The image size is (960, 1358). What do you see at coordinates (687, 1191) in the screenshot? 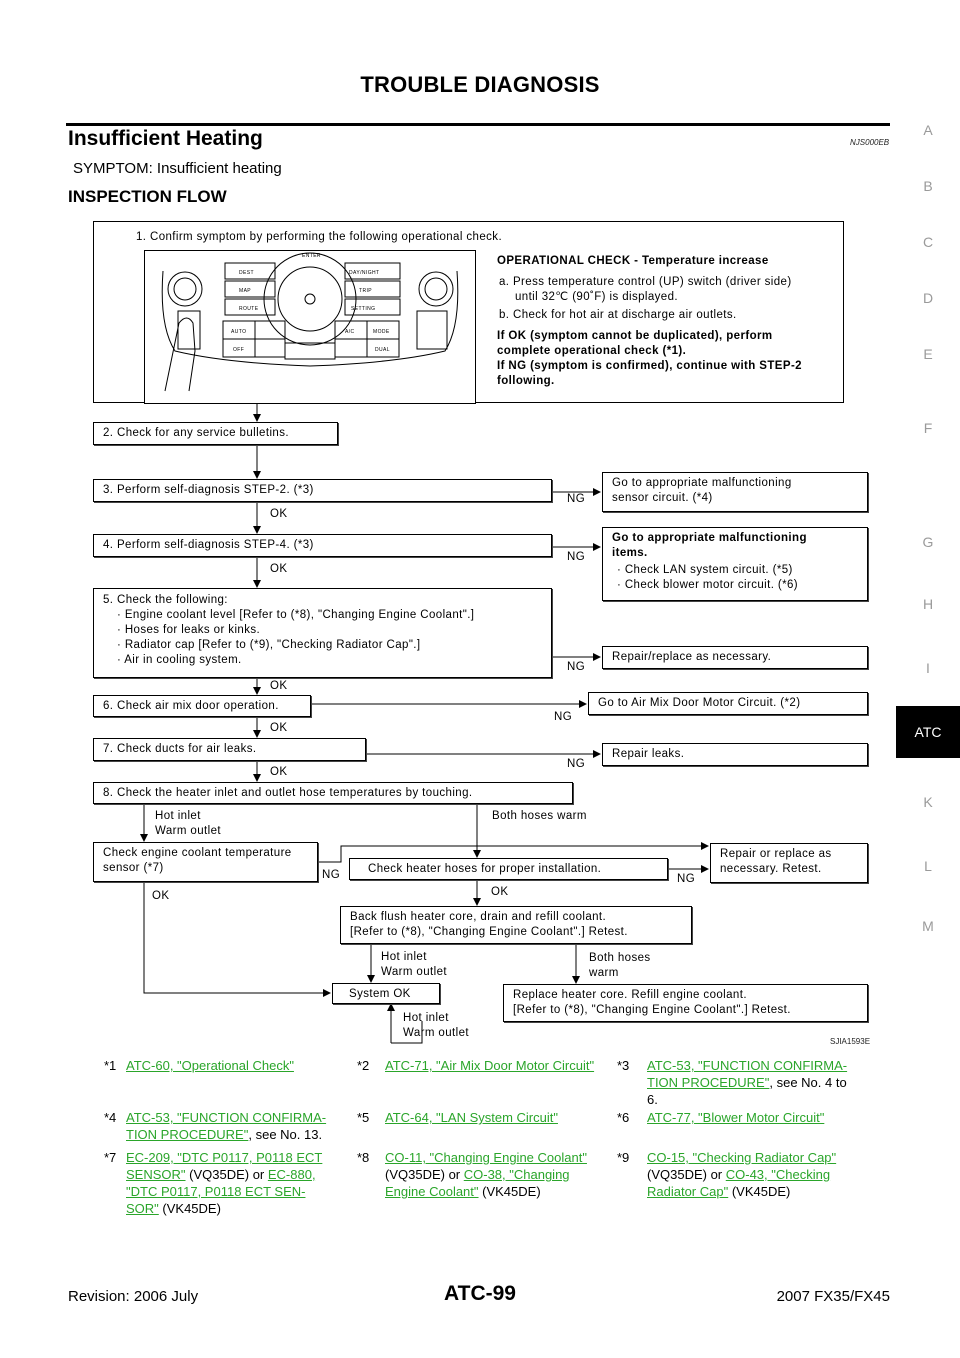
I see `ref-9-link-c: Radiator Cap"` at bounding box center [687, 1191].